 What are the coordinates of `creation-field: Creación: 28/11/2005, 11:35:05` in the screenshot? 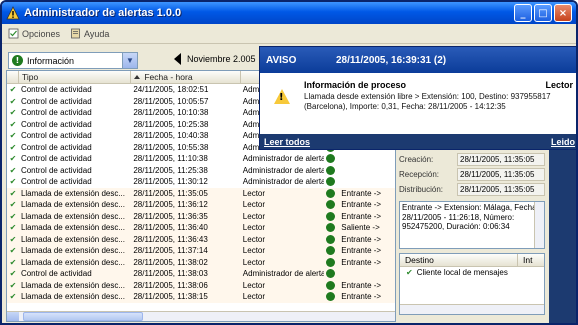 It's located at (472, 159).